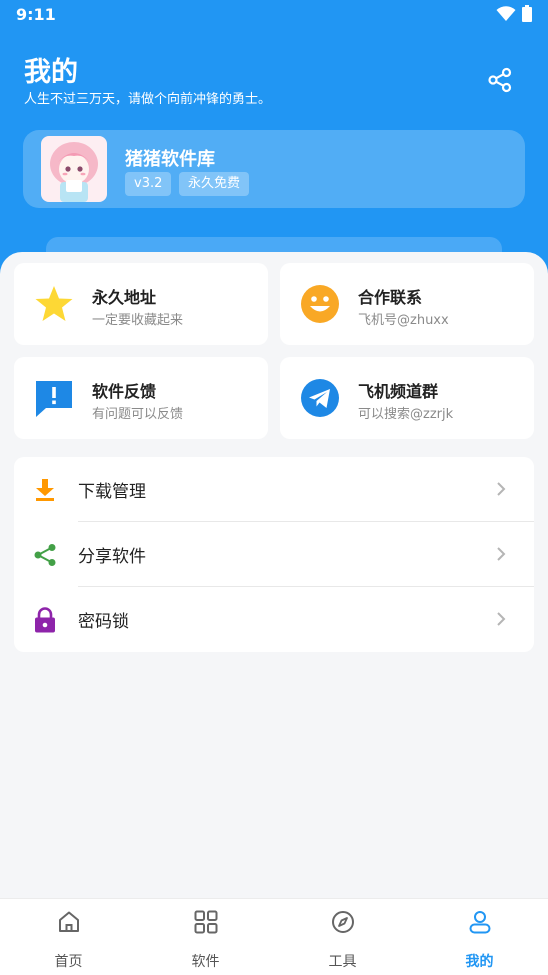 This screenshot has width=548, height=975. I want to click on menu-label: 密码锁, so click(103, 622).